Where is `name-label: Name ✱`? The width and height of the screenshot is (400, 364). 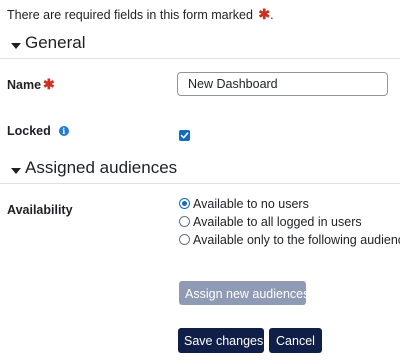 name-label: Name ✱ is located at coordinates (31, 84).